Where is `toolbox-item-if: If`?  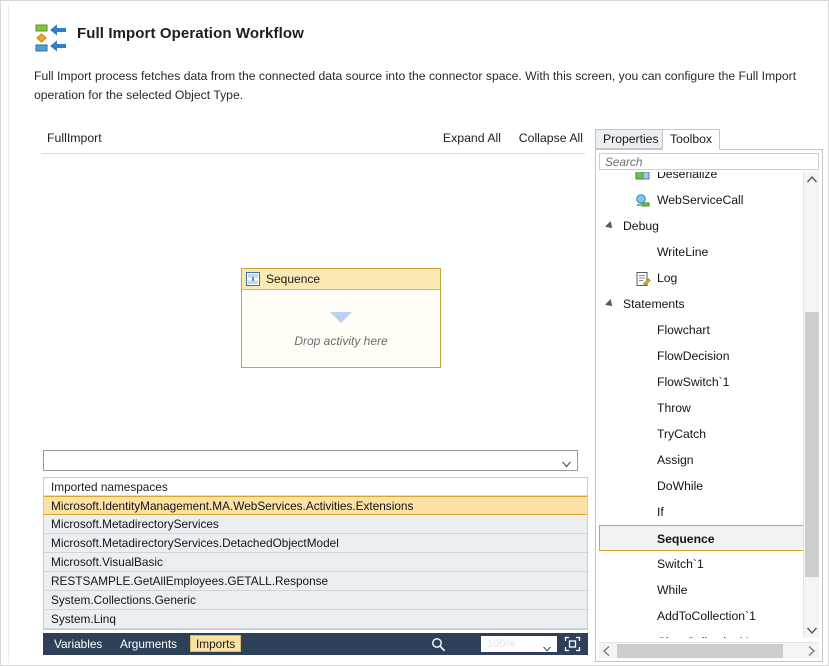
toolbox-item-if: If is located at coordinates (702, 512).